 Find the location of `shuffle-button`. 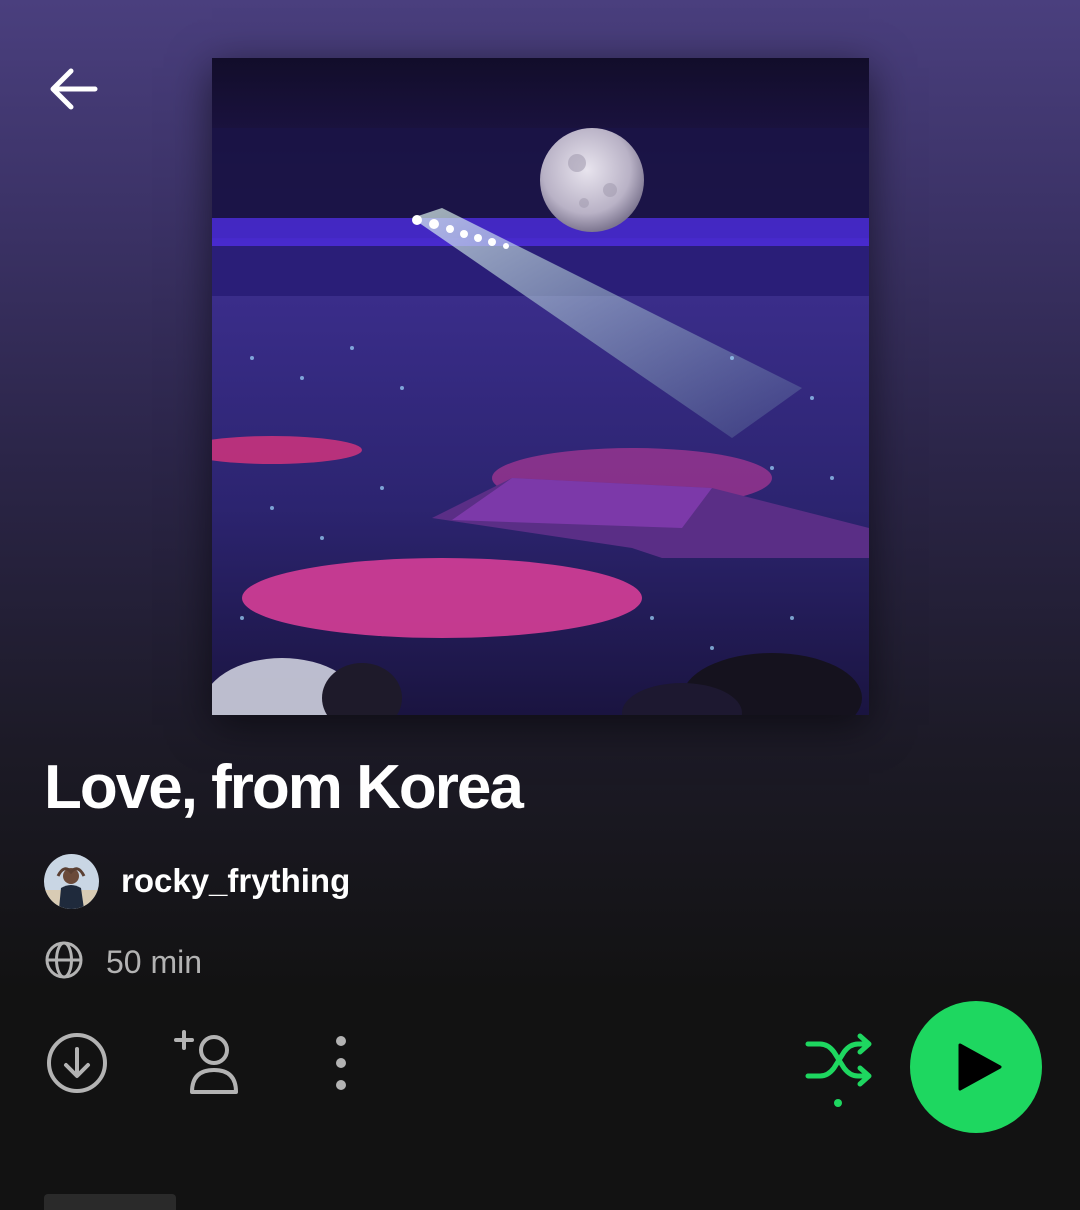

shuffle-button is located at coordinates (839, 1072).